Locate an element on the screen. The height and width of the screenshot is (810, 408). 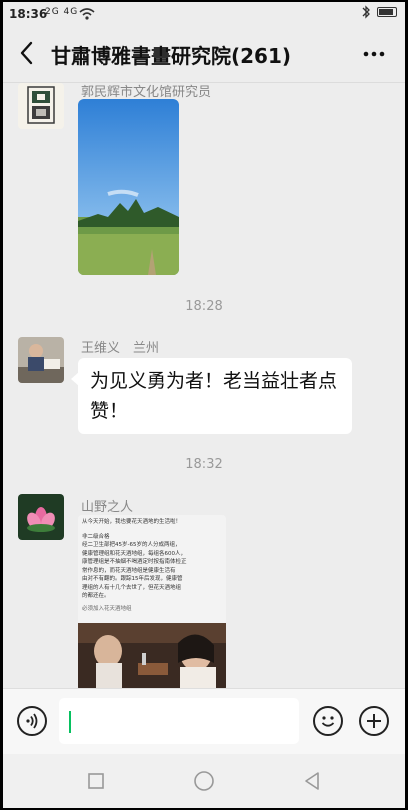
image-text-line: 必须加入花天酒地组 is located at coordinates (107, 608).